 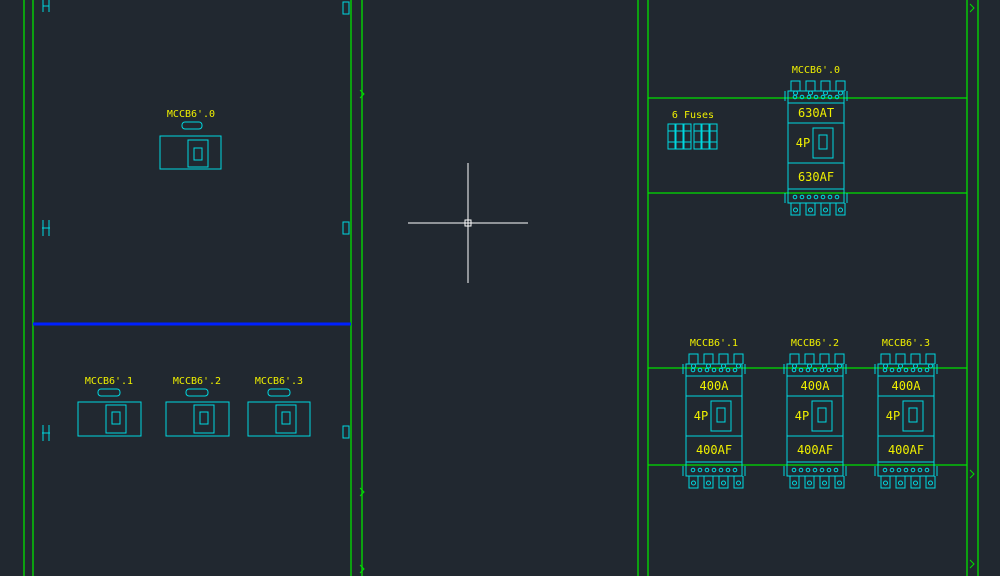 What do you see at coordinates (693, 115) in the screenshot?
I see `fuses-label: 6 Fuses` at bounding box center [693, 115].